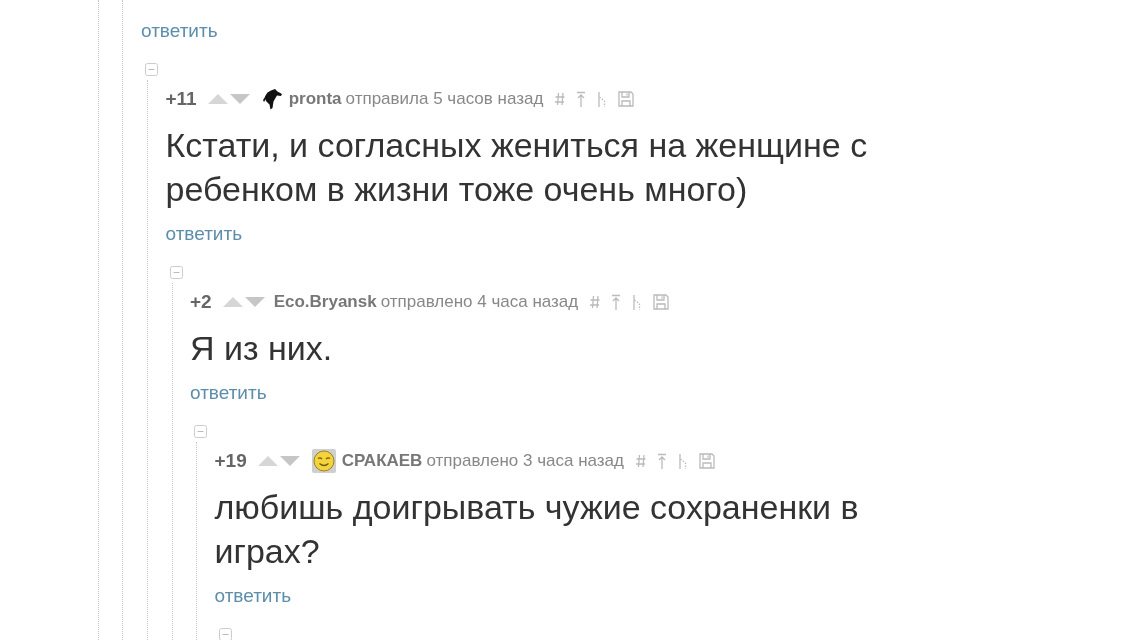 The height and width of the screenshot is (640, 1136). I want to click on comment-text: Я из них., so click(261, 348).